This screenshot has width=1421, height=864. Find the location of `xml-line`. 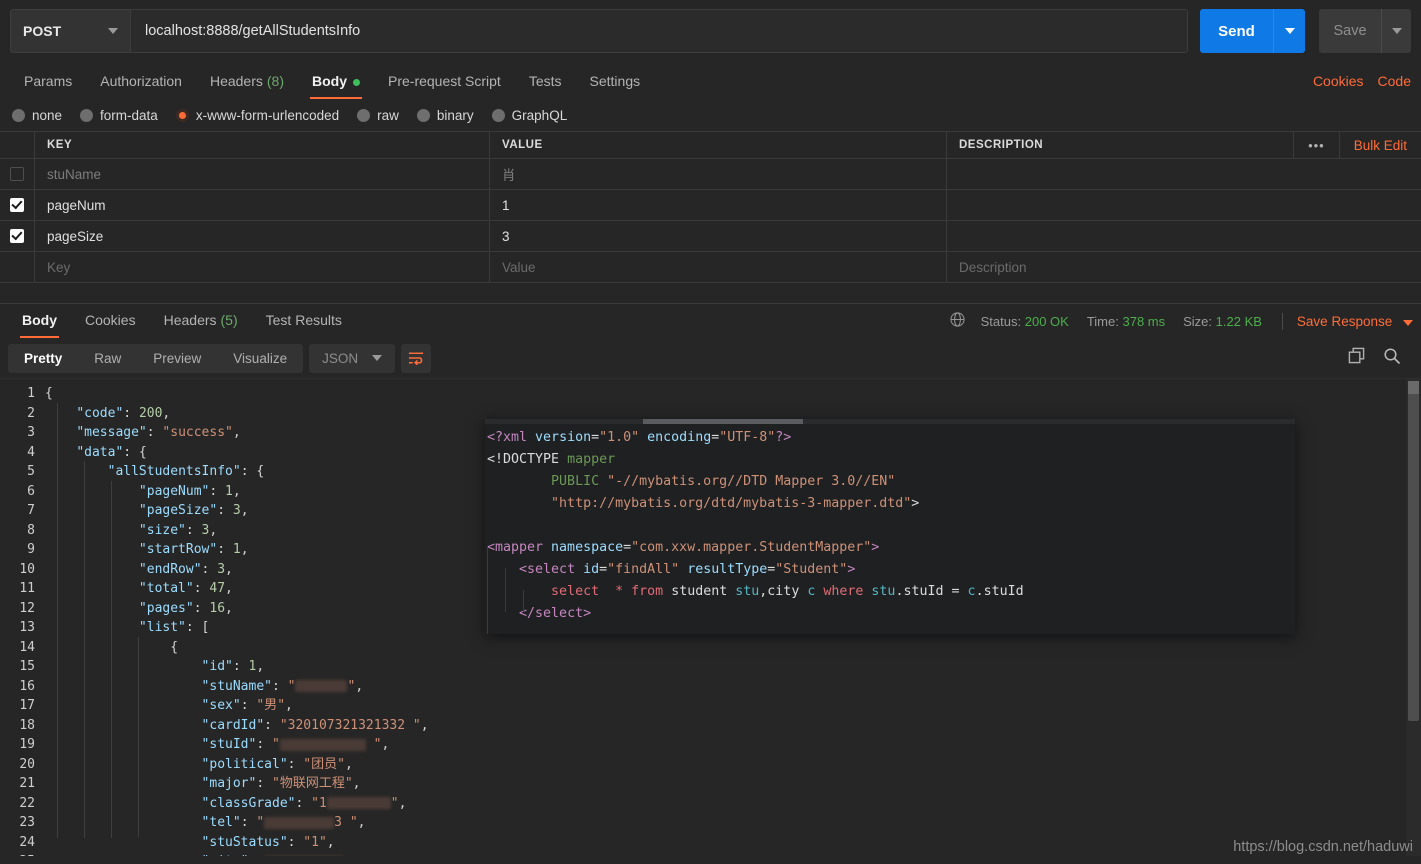

xml-line is located at coordinates (891, 526).